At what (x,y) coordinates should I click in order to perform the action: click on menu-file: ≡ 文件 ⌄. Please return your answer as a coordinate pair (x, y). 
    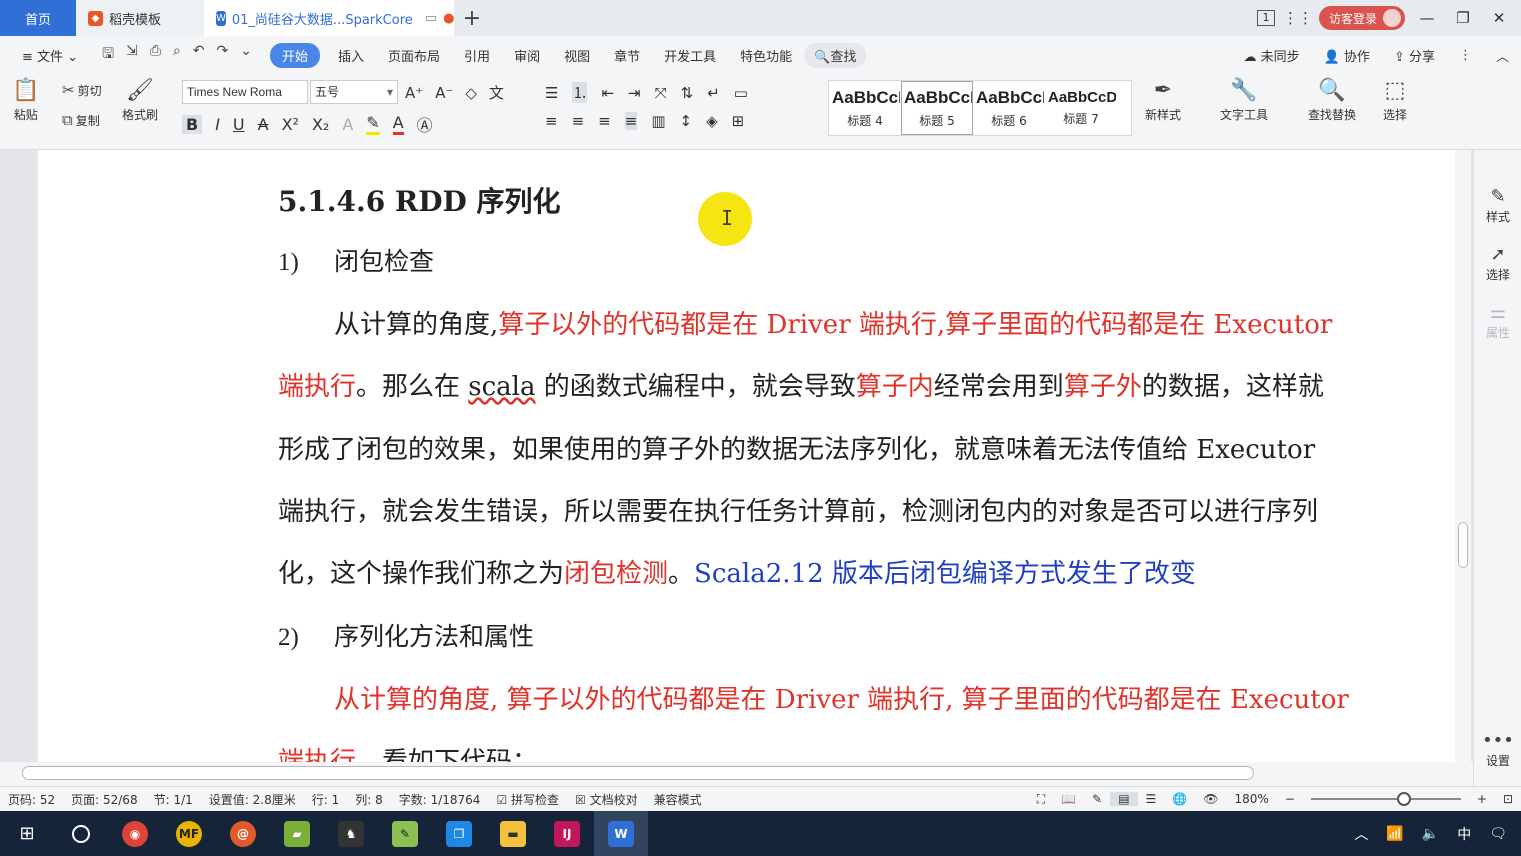
    Looking at the image, I should click on (50, 55).